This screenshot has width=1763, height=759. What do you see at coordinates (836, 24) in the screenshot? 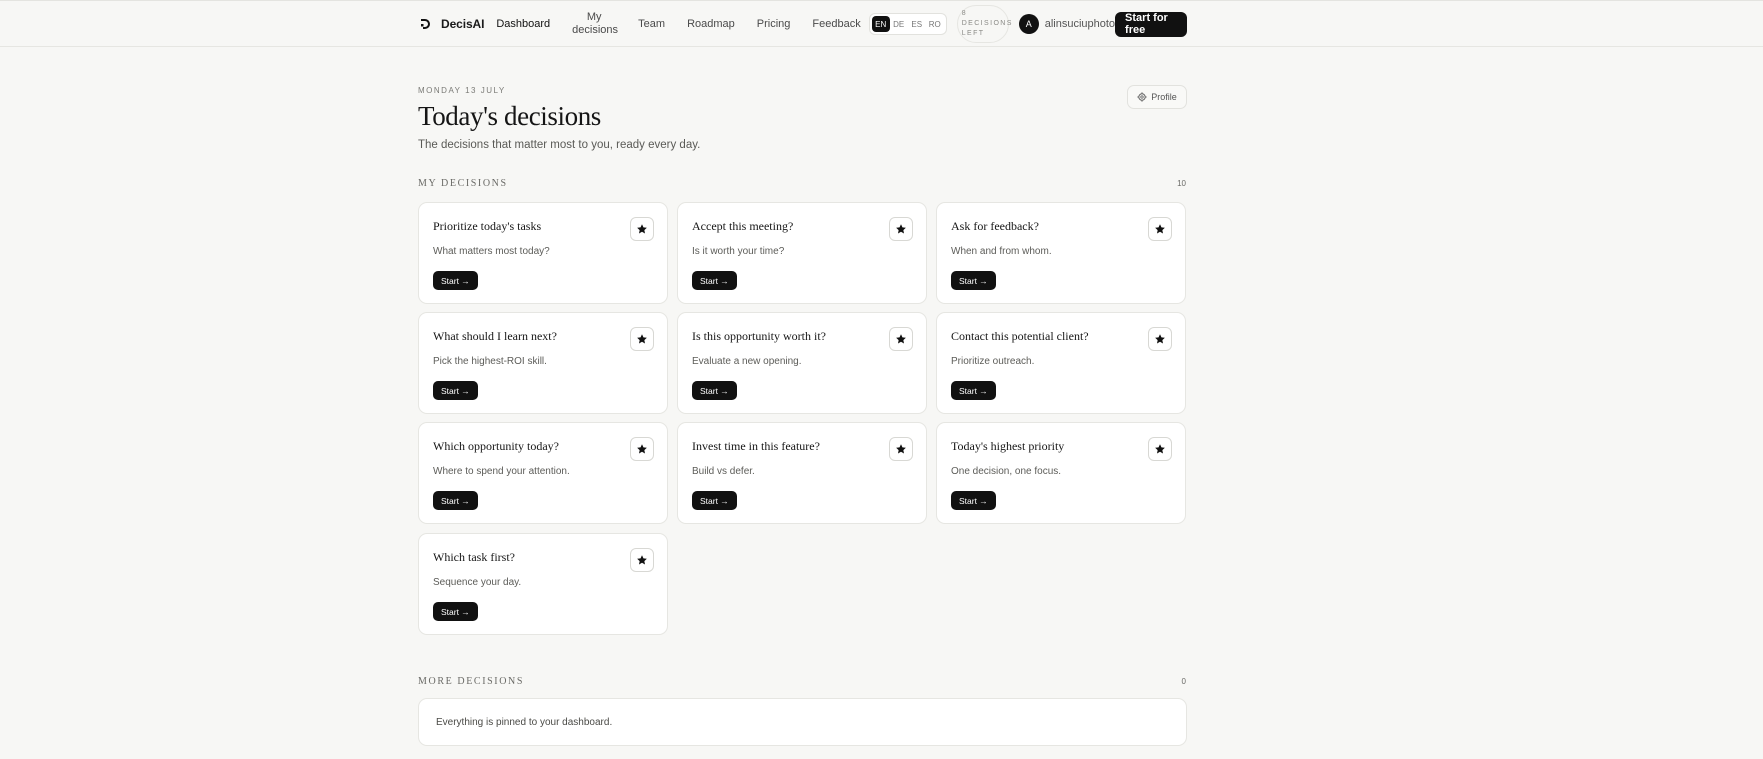
I see `nav-link-feedback: Feedback` at bounding box center [836, 24].